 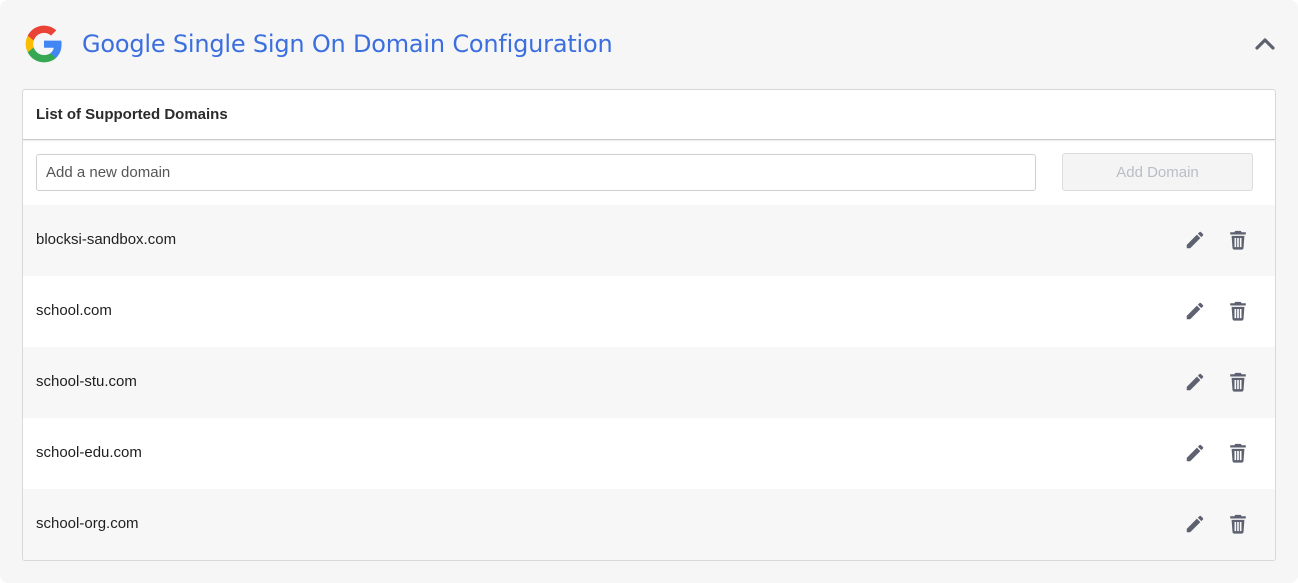 What do you see at coordinates (649, 453) in the screenshot?
I see `domain-row: school-edu.com` at bounding box center [649, 453].